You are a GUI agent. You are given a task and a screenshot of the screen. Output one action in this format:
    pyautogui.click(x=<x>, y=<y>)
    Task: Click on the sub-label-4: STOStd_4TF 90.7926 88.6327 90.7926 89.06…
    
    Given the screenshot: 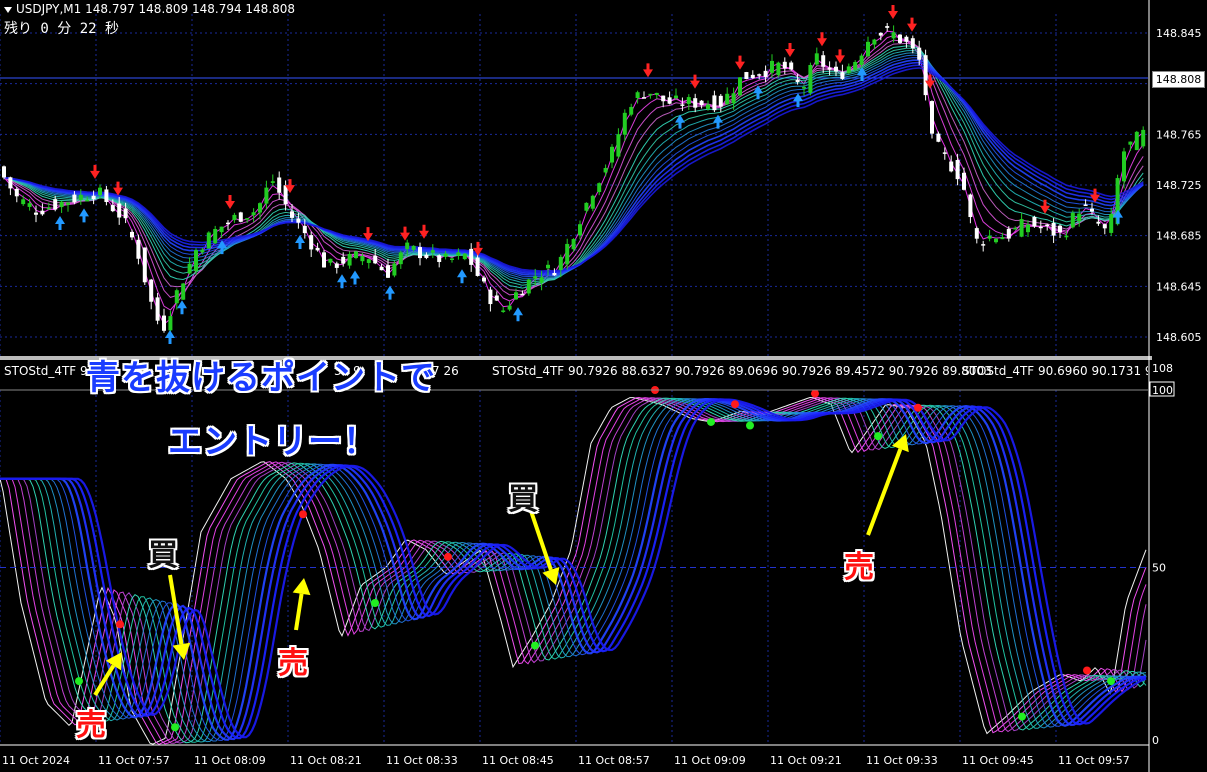 What is the action you would take?
    pyautogui.click(x=742, y=371)
    